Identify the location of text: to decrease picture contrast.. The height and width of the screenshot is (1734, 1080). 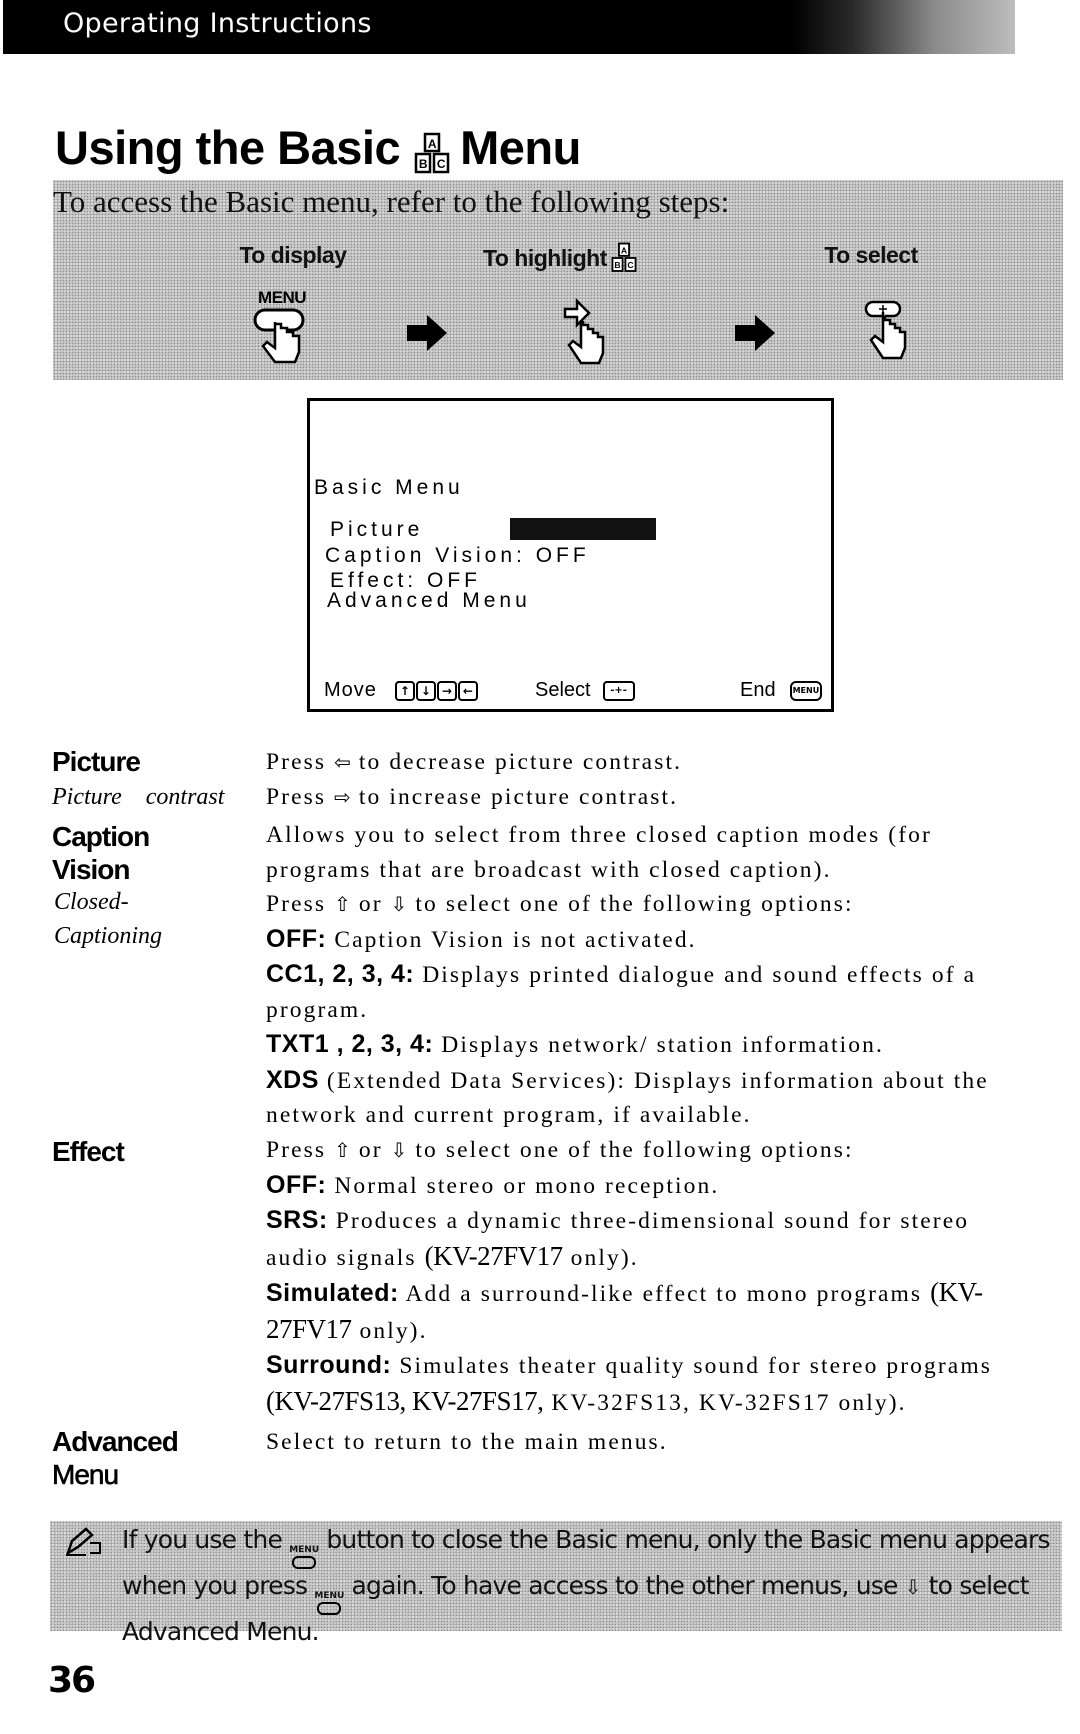
(520, 762).